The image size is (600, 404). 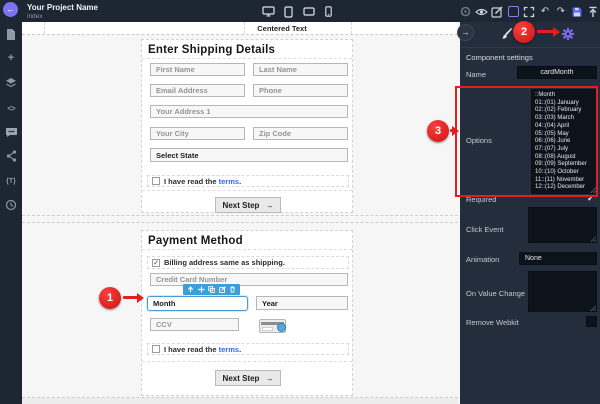 What do you see at coordinates (203, 349) in the screenshot?
I see `terms-text-2: I have read the terms.` at bounding box center [203, 349].